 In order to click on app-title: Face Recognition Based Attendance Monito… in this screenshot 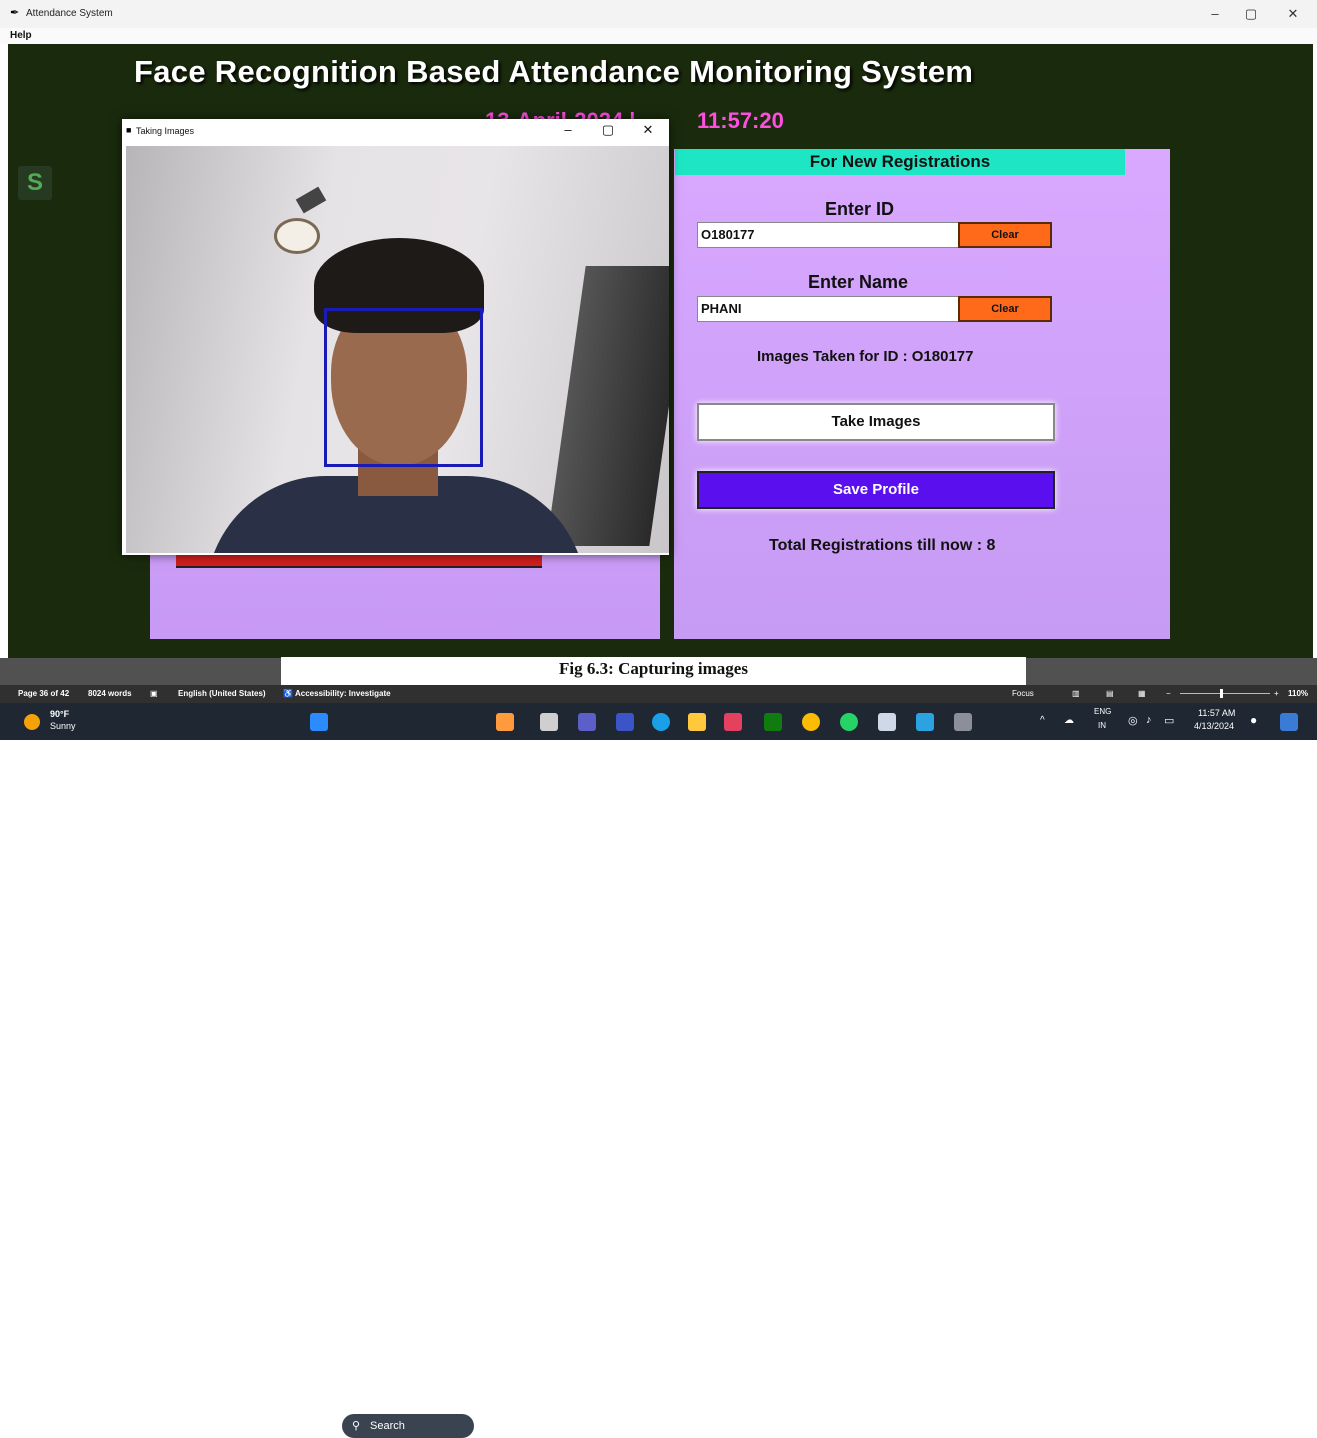, I will do `click(554, 71)`.